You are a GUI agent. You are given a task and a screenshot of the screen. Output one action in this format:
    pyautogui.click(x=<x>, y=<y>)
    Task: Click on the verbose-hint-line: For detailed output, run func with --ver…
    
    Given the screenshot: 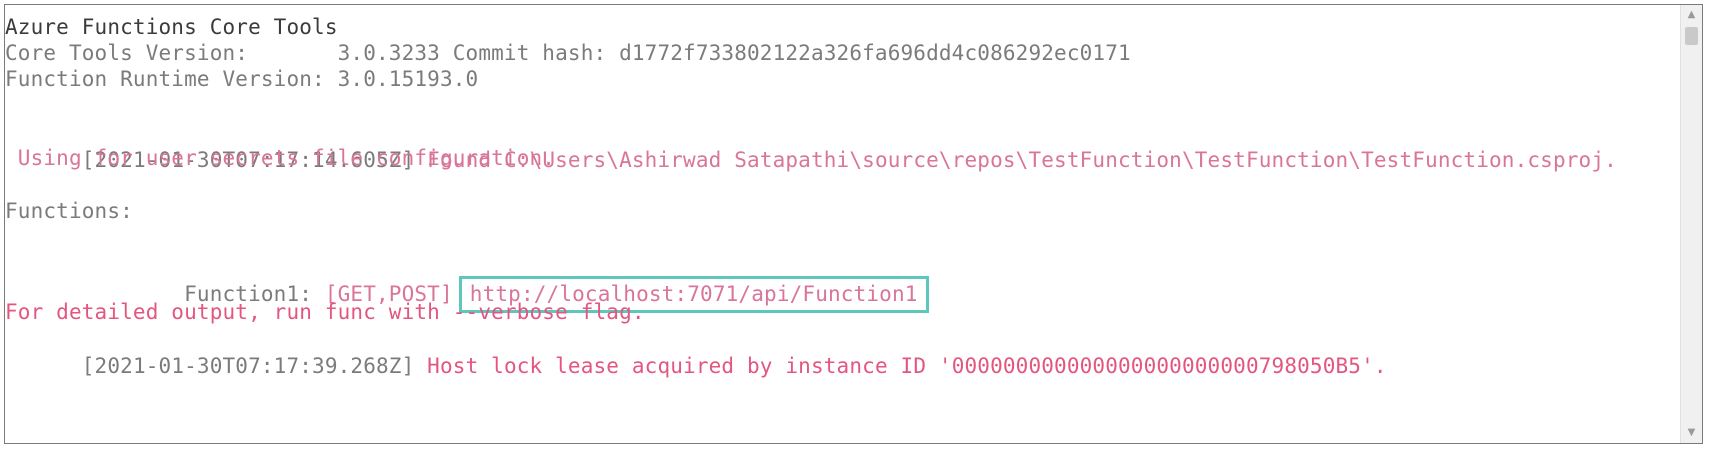 What is the action you would take?
    pyautogui.click(x=325, y=312)
    